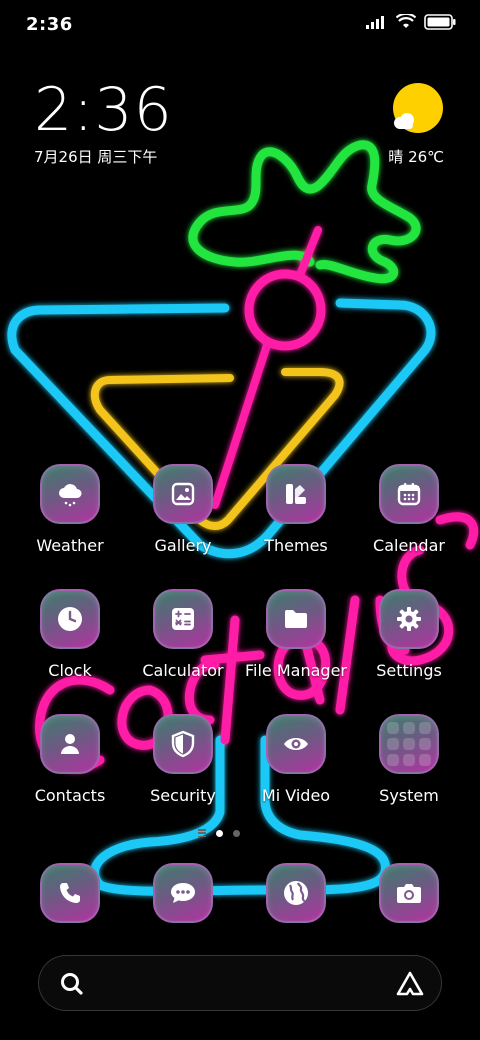 This screenshot has height=1040, width=480. I want to click on gallery-icon, so click(183, 494).